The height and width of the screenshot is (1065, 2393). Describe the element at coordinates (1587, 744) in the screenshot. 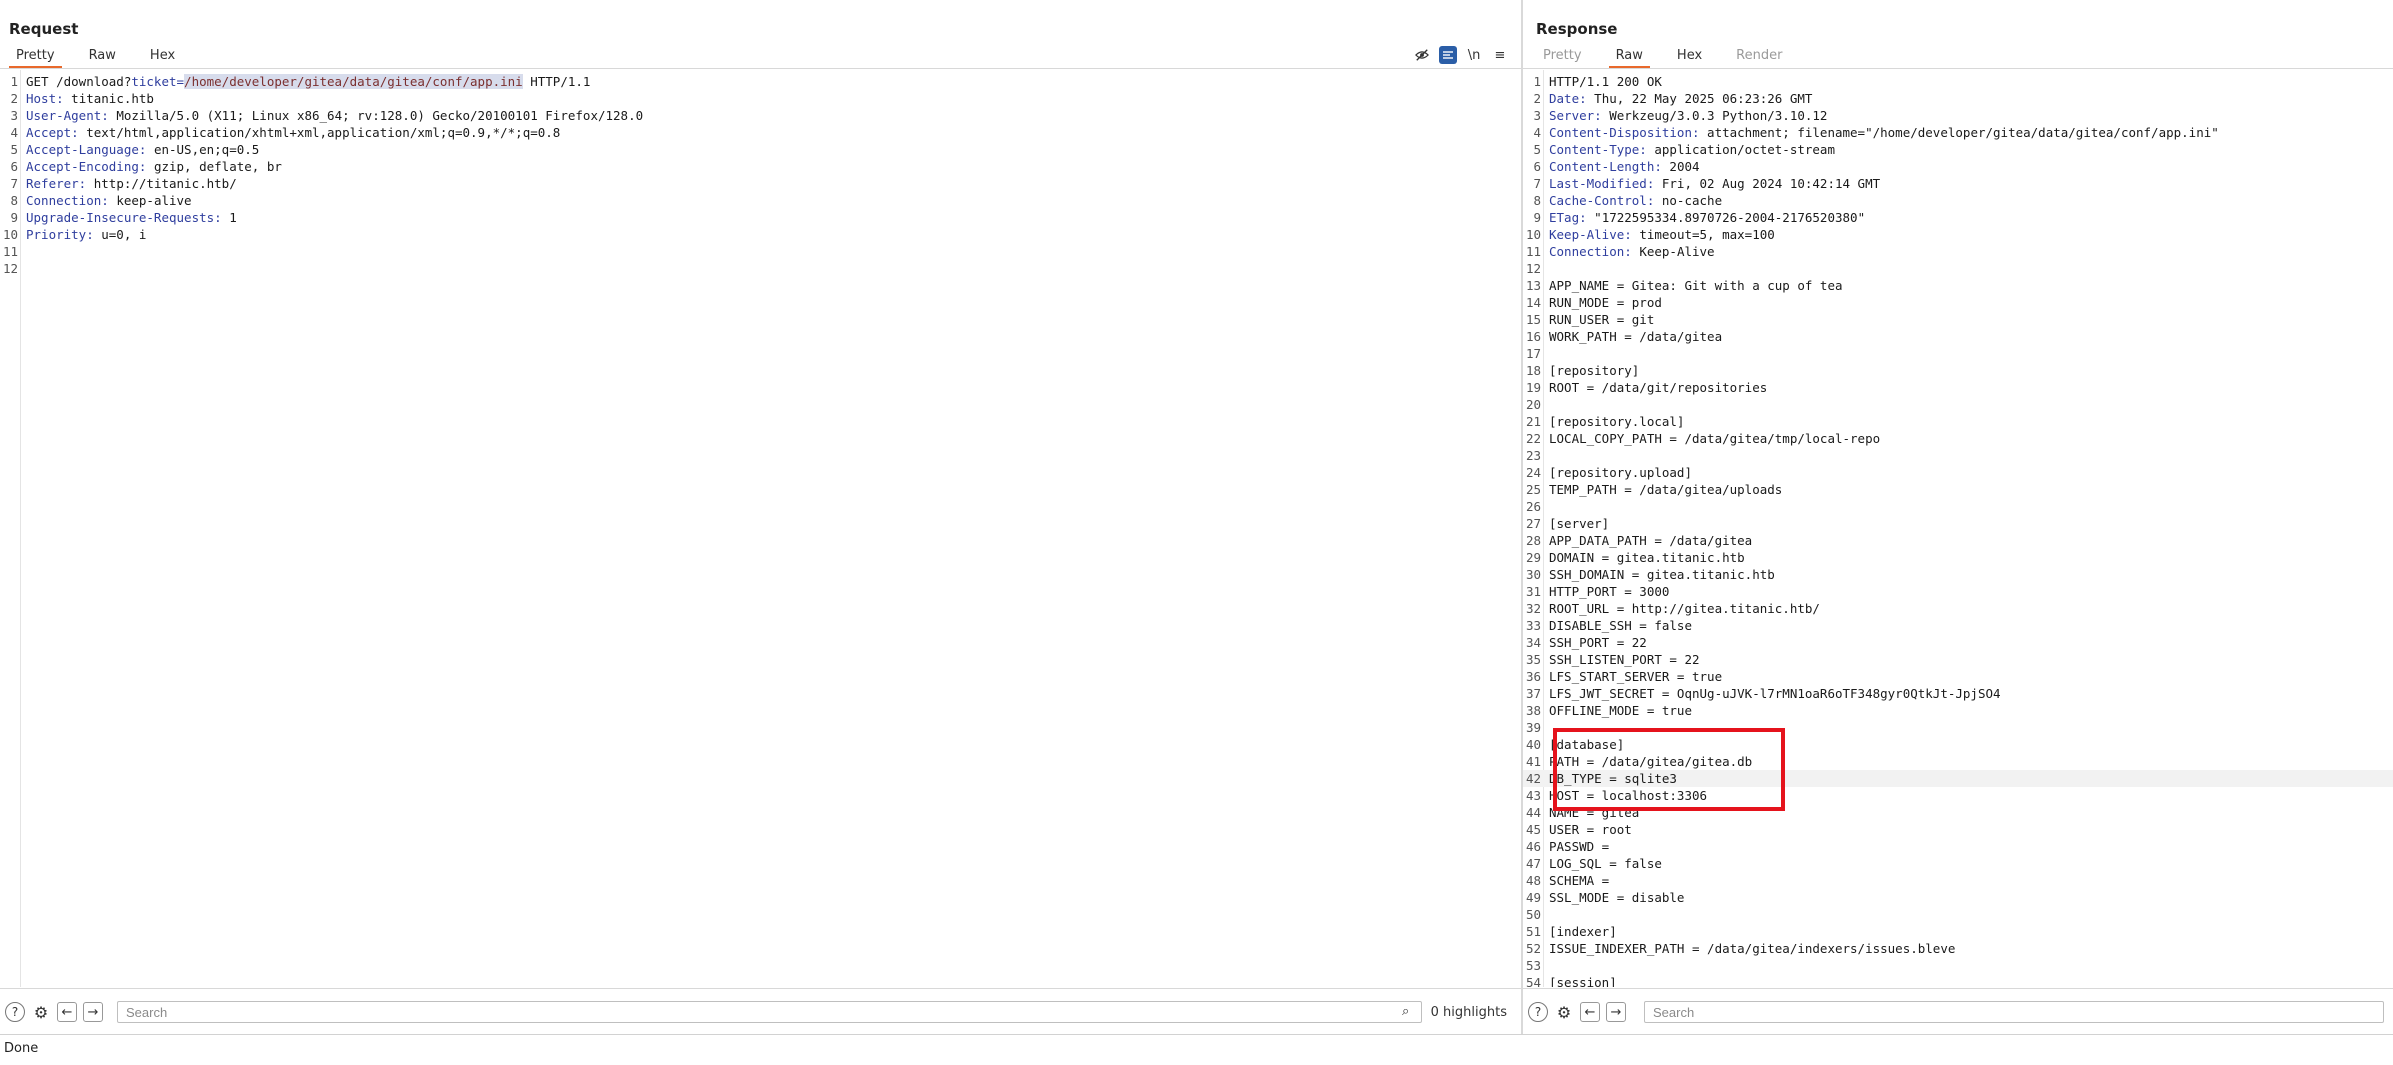

I see `code-text: [database]` at that location.